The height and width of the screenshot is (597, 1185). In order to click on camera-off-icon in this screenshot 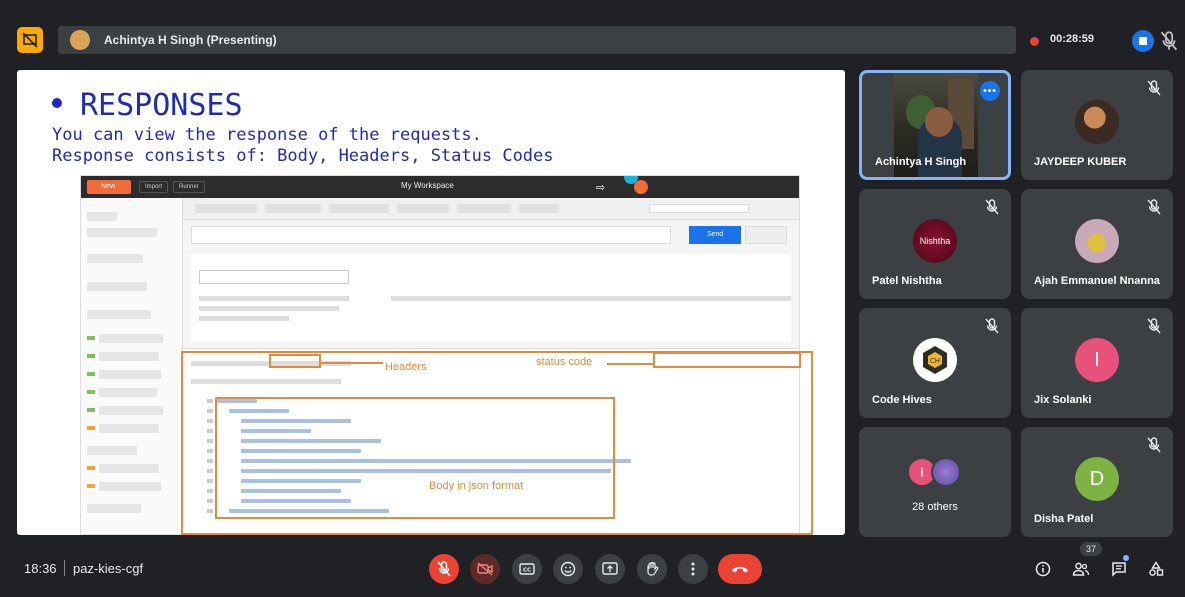, I will do `click(485, 569)`.